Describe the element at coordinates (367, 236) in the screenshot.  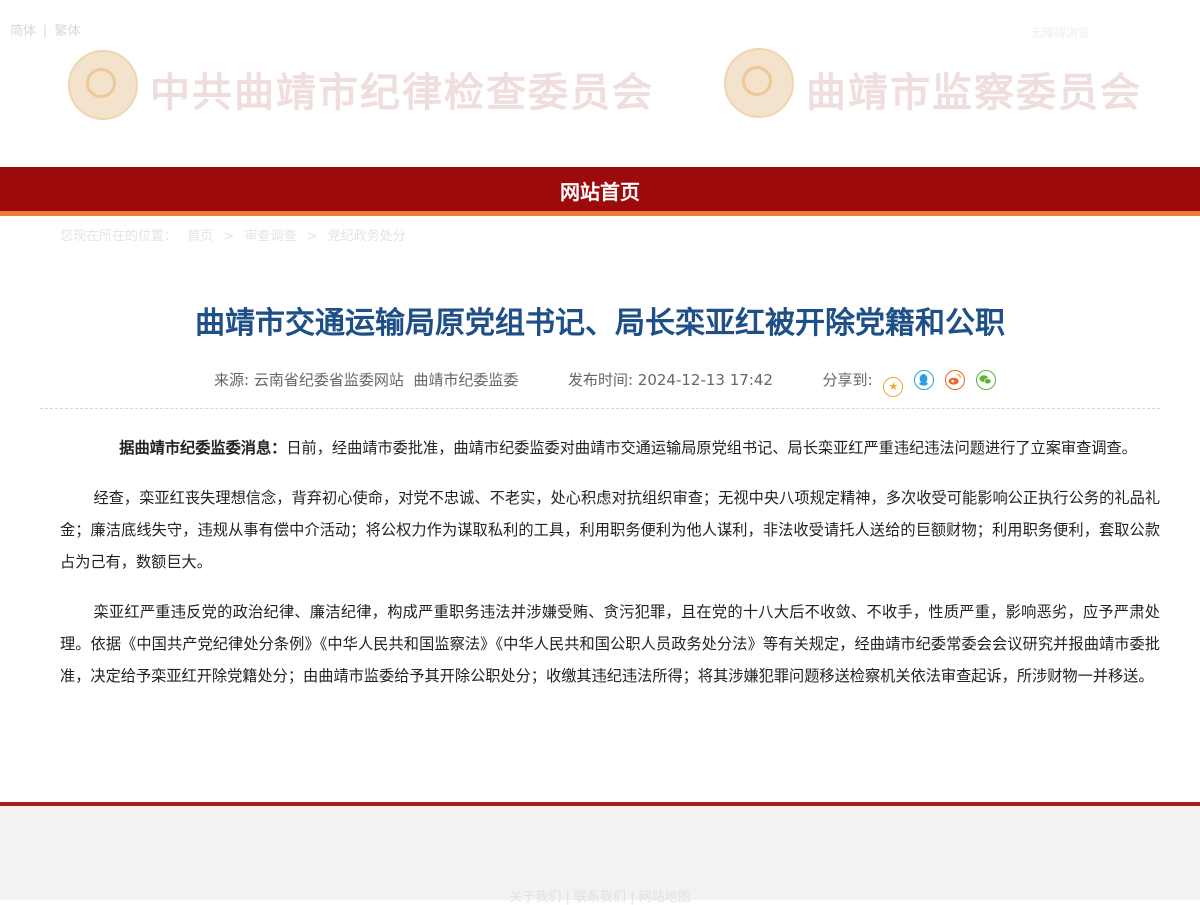
I see `breadcrumb-item-discipline: 党纪政务处分` at that location.